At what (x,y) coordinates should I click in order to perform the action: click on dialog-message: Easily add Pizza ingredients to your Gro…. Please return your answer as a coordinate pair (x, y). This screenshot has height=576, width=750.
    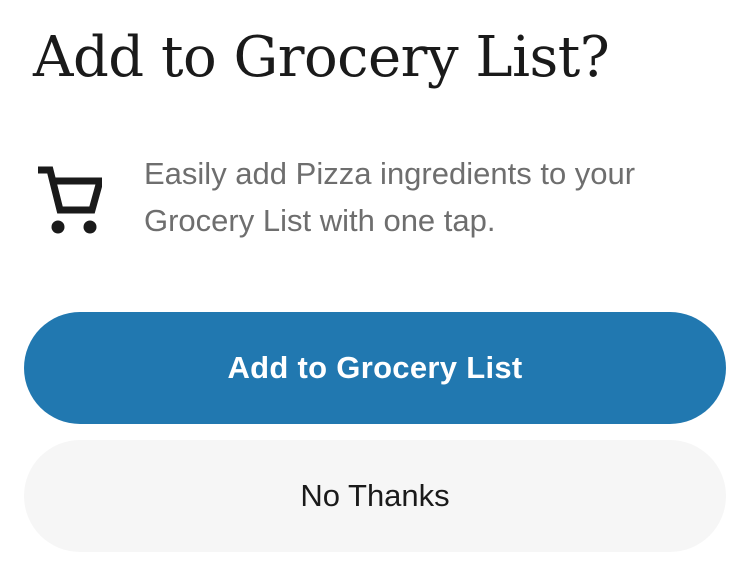
    Looking at the image, I should click on (390, 197).